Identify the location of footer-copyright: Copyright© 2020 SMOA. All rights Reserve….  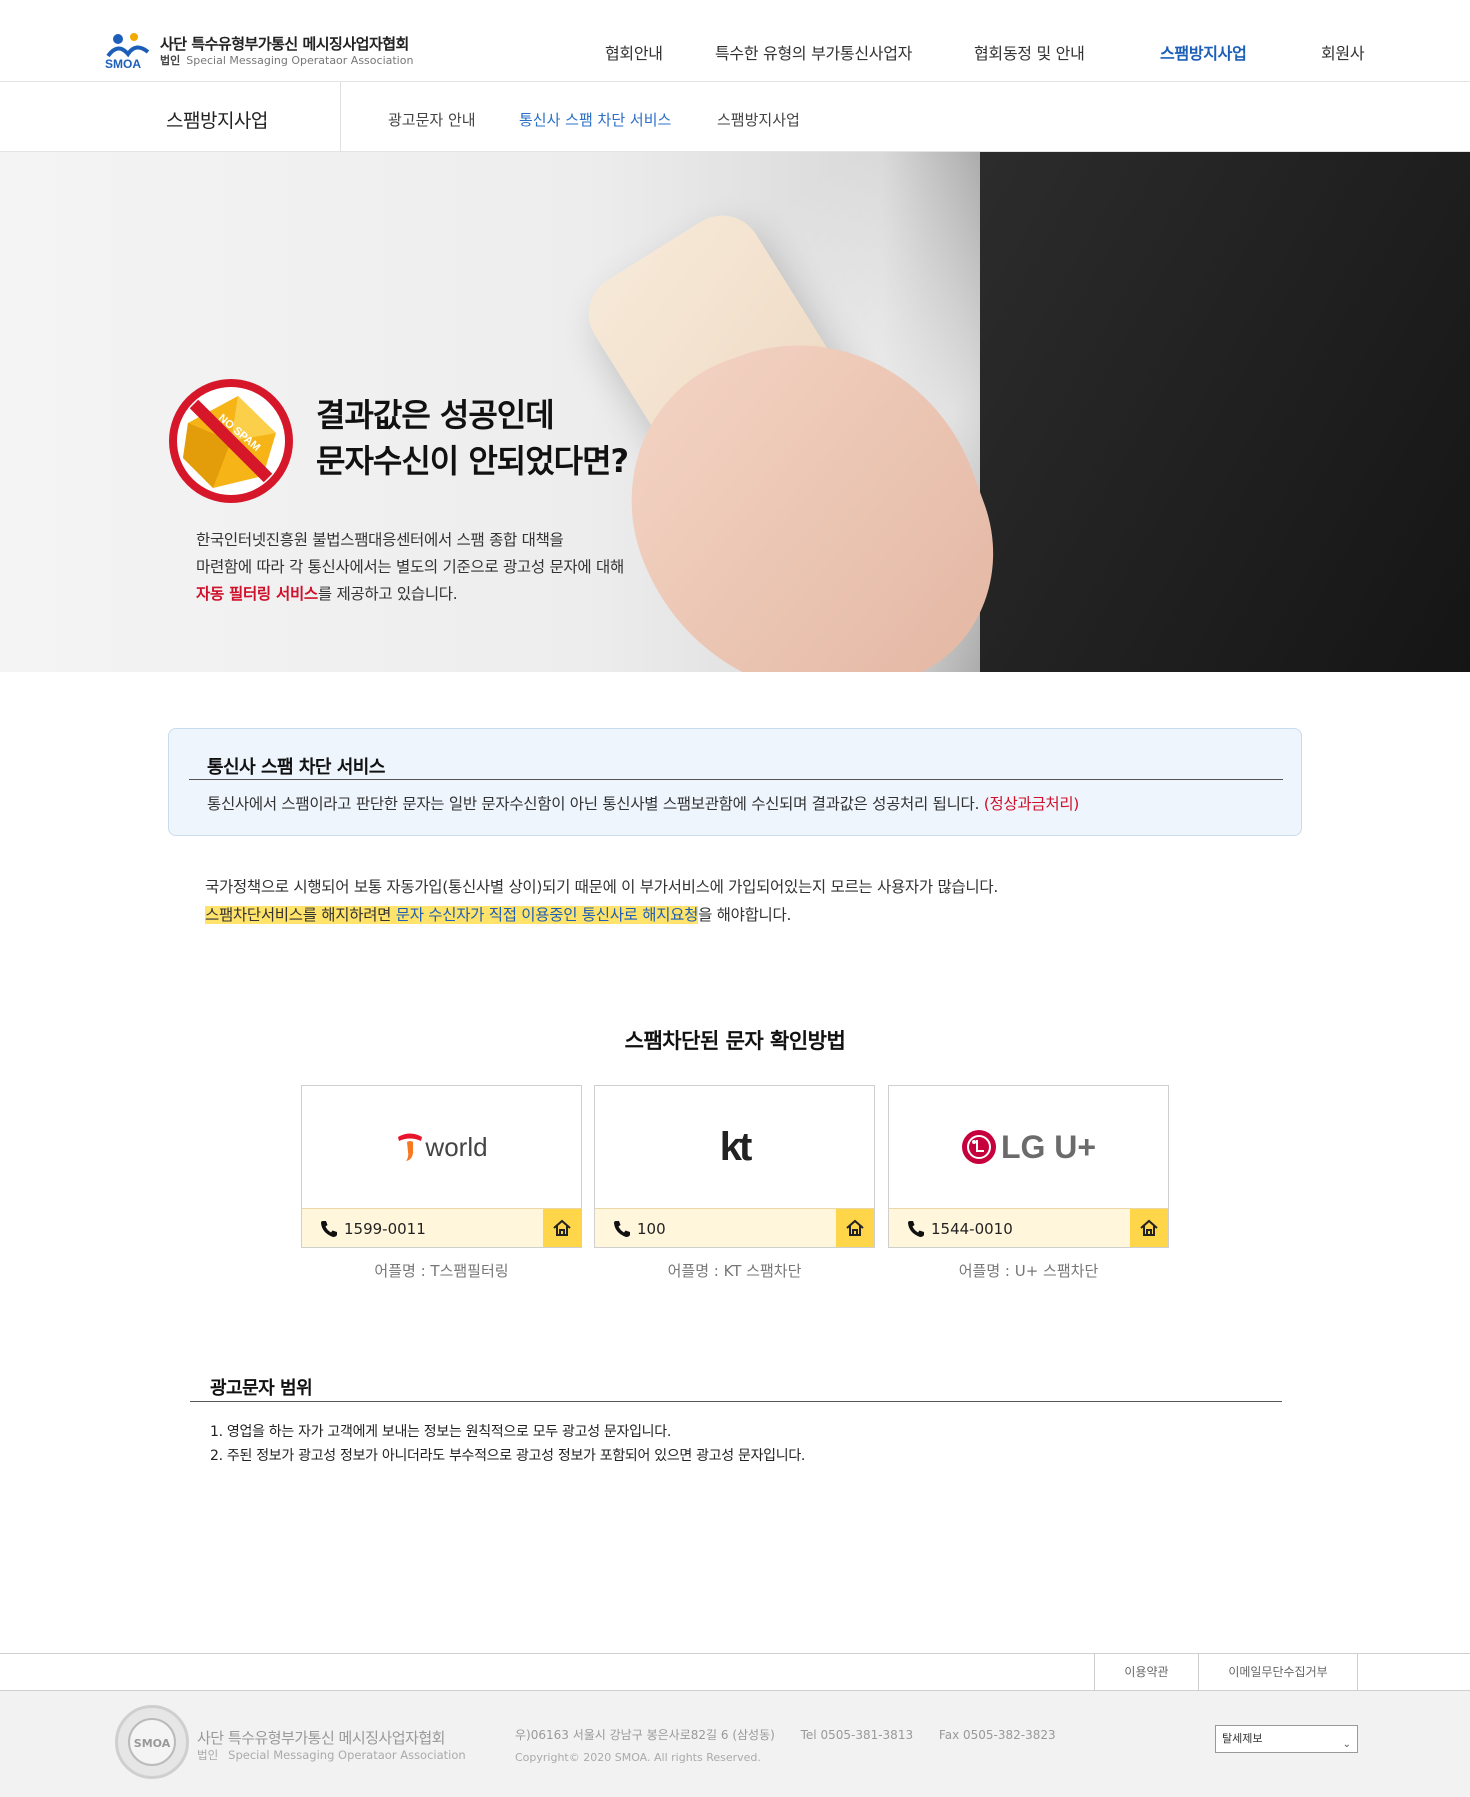
(638, 1757).